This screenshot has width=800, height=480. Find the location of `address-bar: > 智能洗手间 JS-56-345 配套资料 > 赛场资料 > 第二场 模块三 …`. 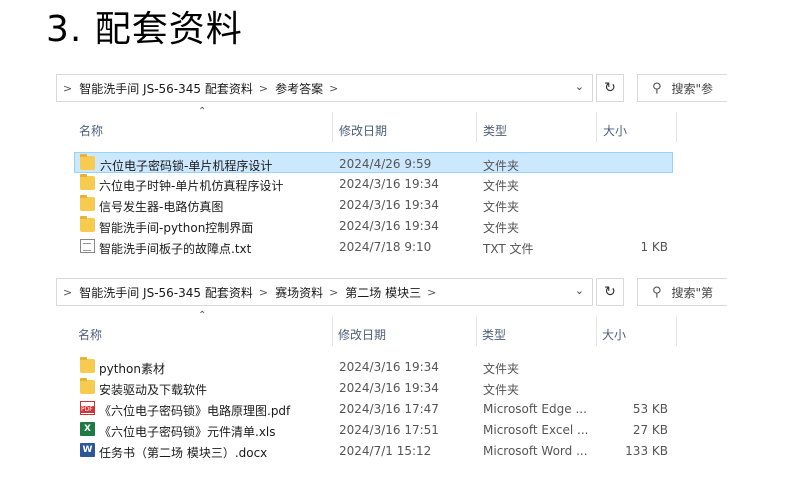

address-bar: > 智能洗手间 JS-56-345 配套资料 > 赛场资料 > 第二场 模块三 … is located at coordinates (324, 292).